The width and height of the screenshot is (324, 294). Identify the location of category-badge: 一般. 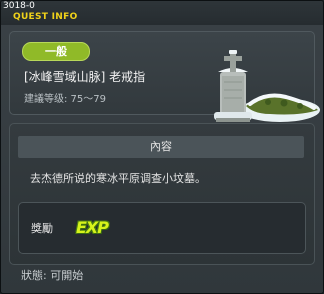
(56, 51).